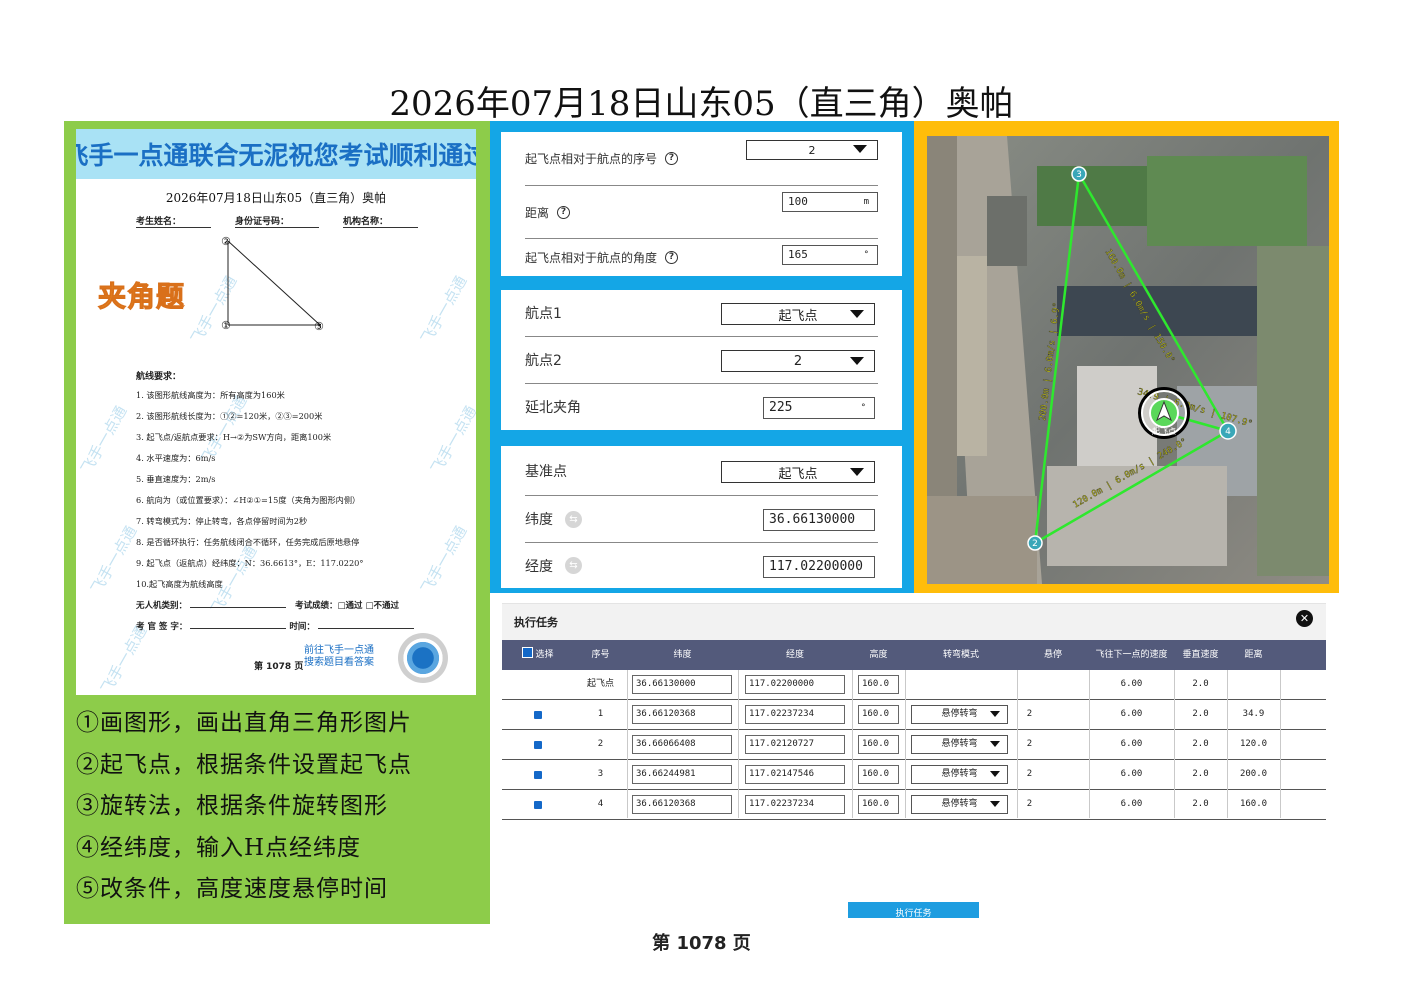 The height and width of the screenshot is (992, 1403). What do you see at coordinates (226, 241) in the screenshot?
I see `diagram-point-2: ②` at bounding box center [226, 241].